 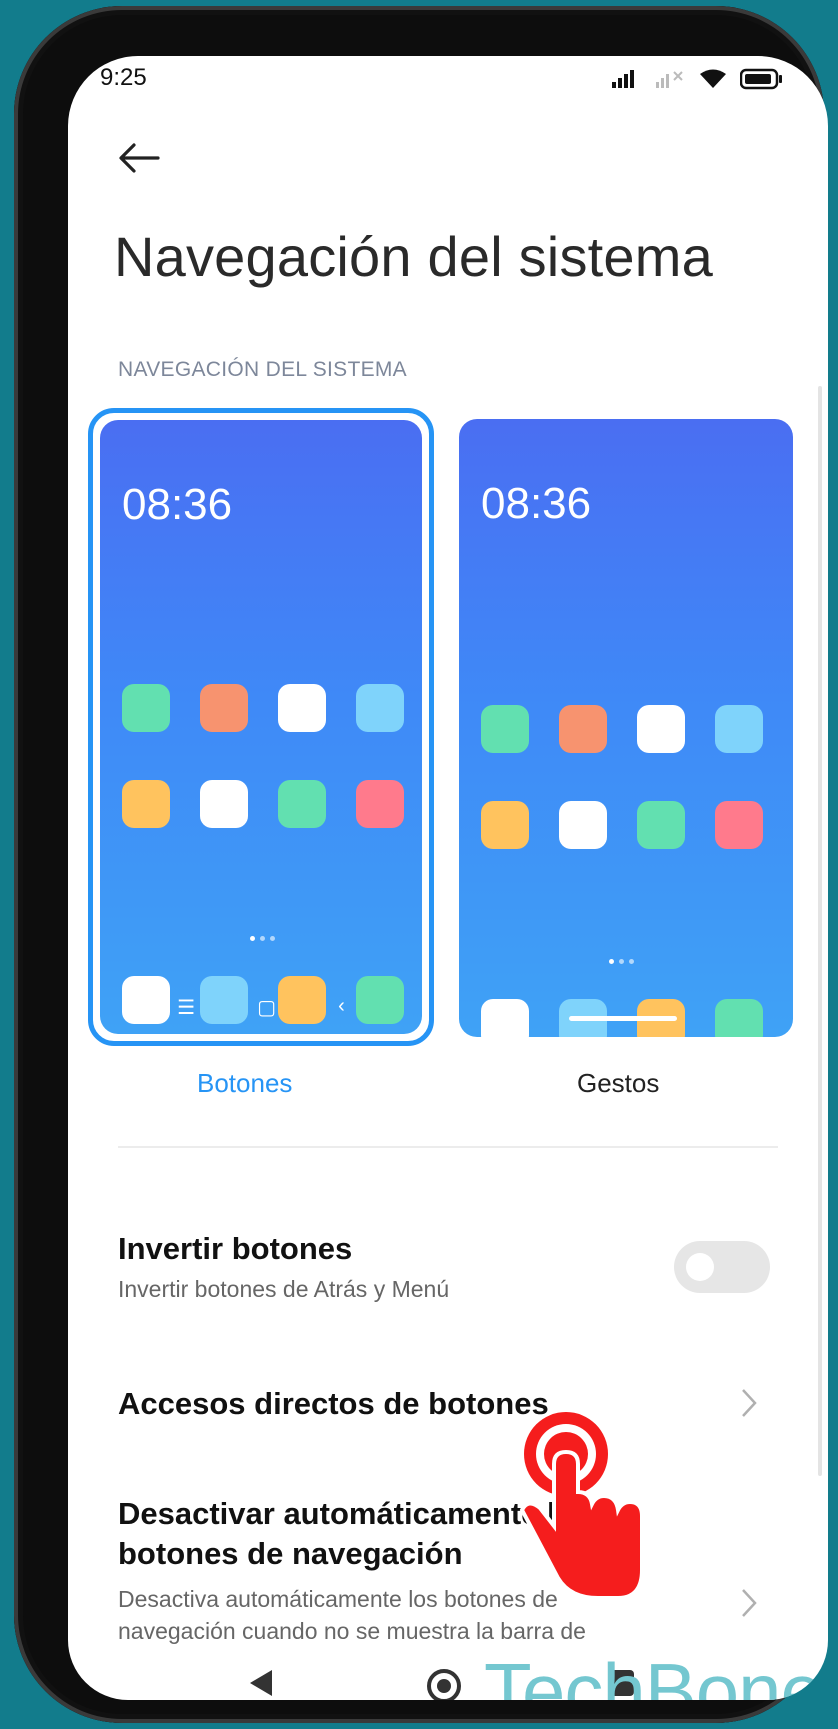 What do you see at coordinates (235, 1248) in the screenshot?
I see `invert-buttons-title: Invertir botones` at bounding box center [235, 1248].